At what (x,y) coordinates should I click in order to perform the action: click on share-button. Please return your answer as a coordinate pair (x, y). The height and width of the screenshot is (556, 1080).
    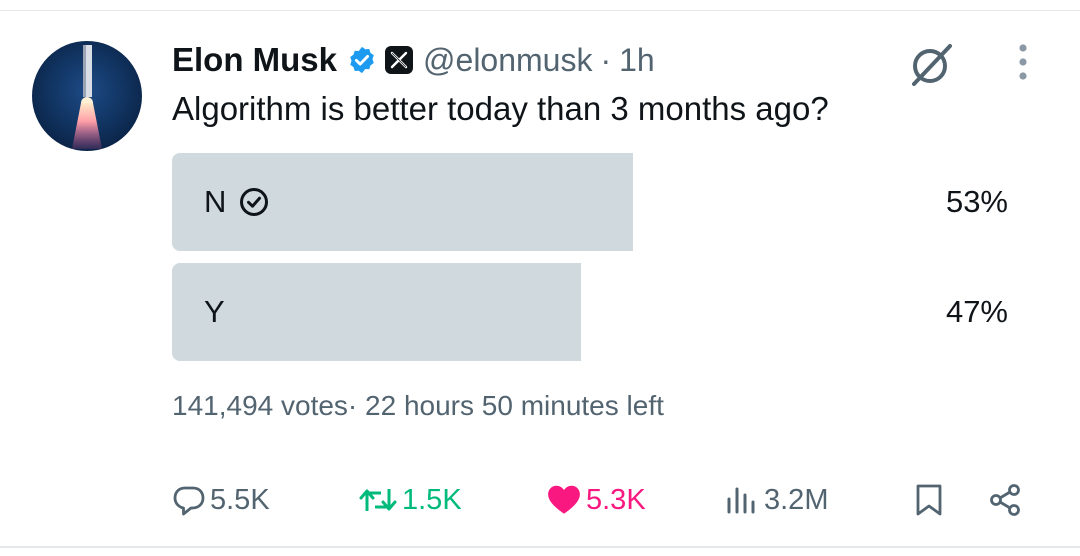
    Looking at the image, I should click on (1005, 500).